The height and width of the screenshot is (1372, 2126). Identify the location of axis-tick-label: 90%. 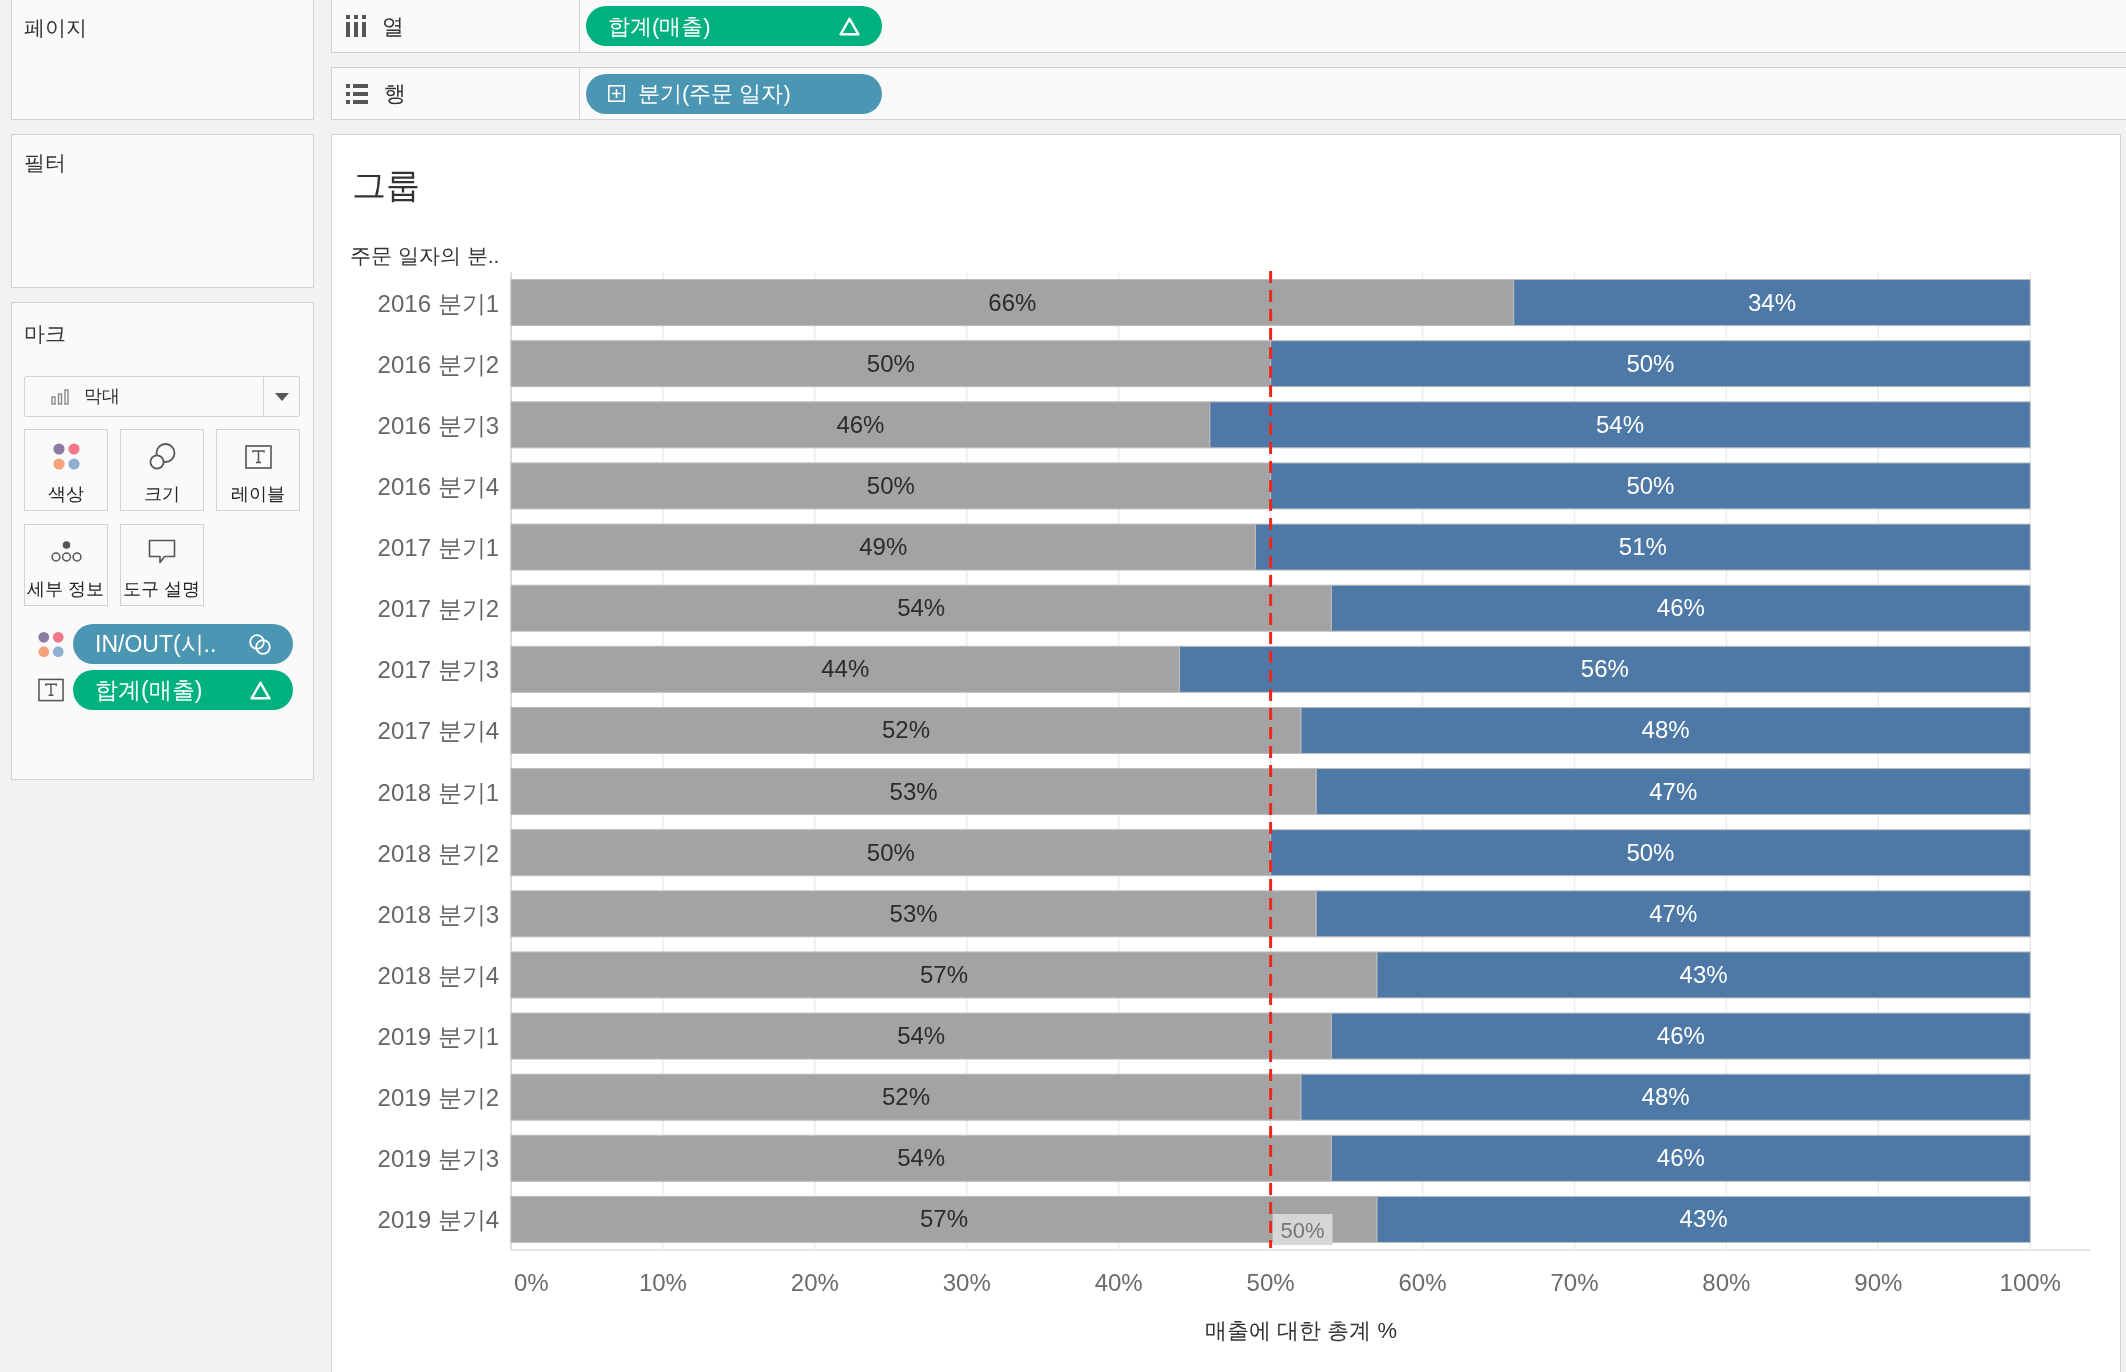
(1878, 1282).